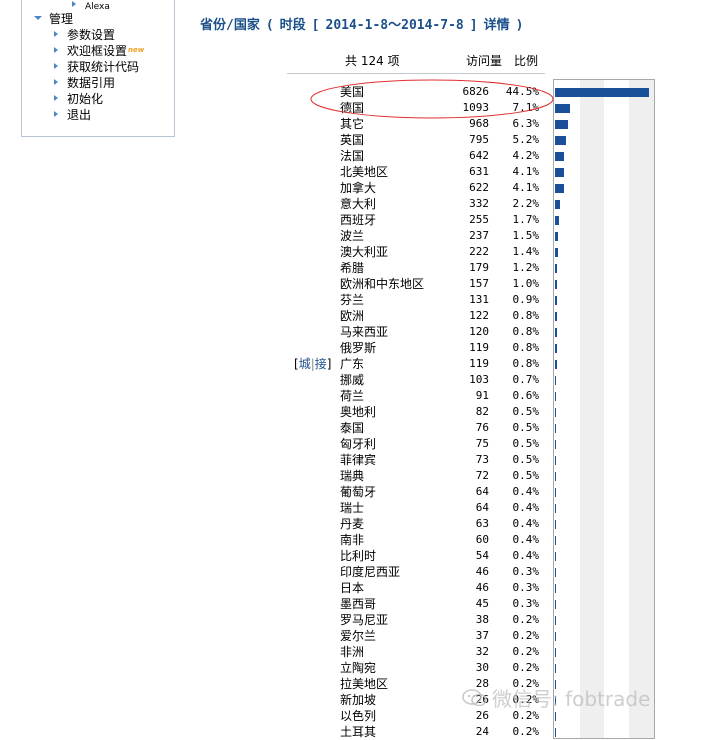 This screenshot has width=703, height=740. I want to click on visit-count: 73, so click(482, 459).